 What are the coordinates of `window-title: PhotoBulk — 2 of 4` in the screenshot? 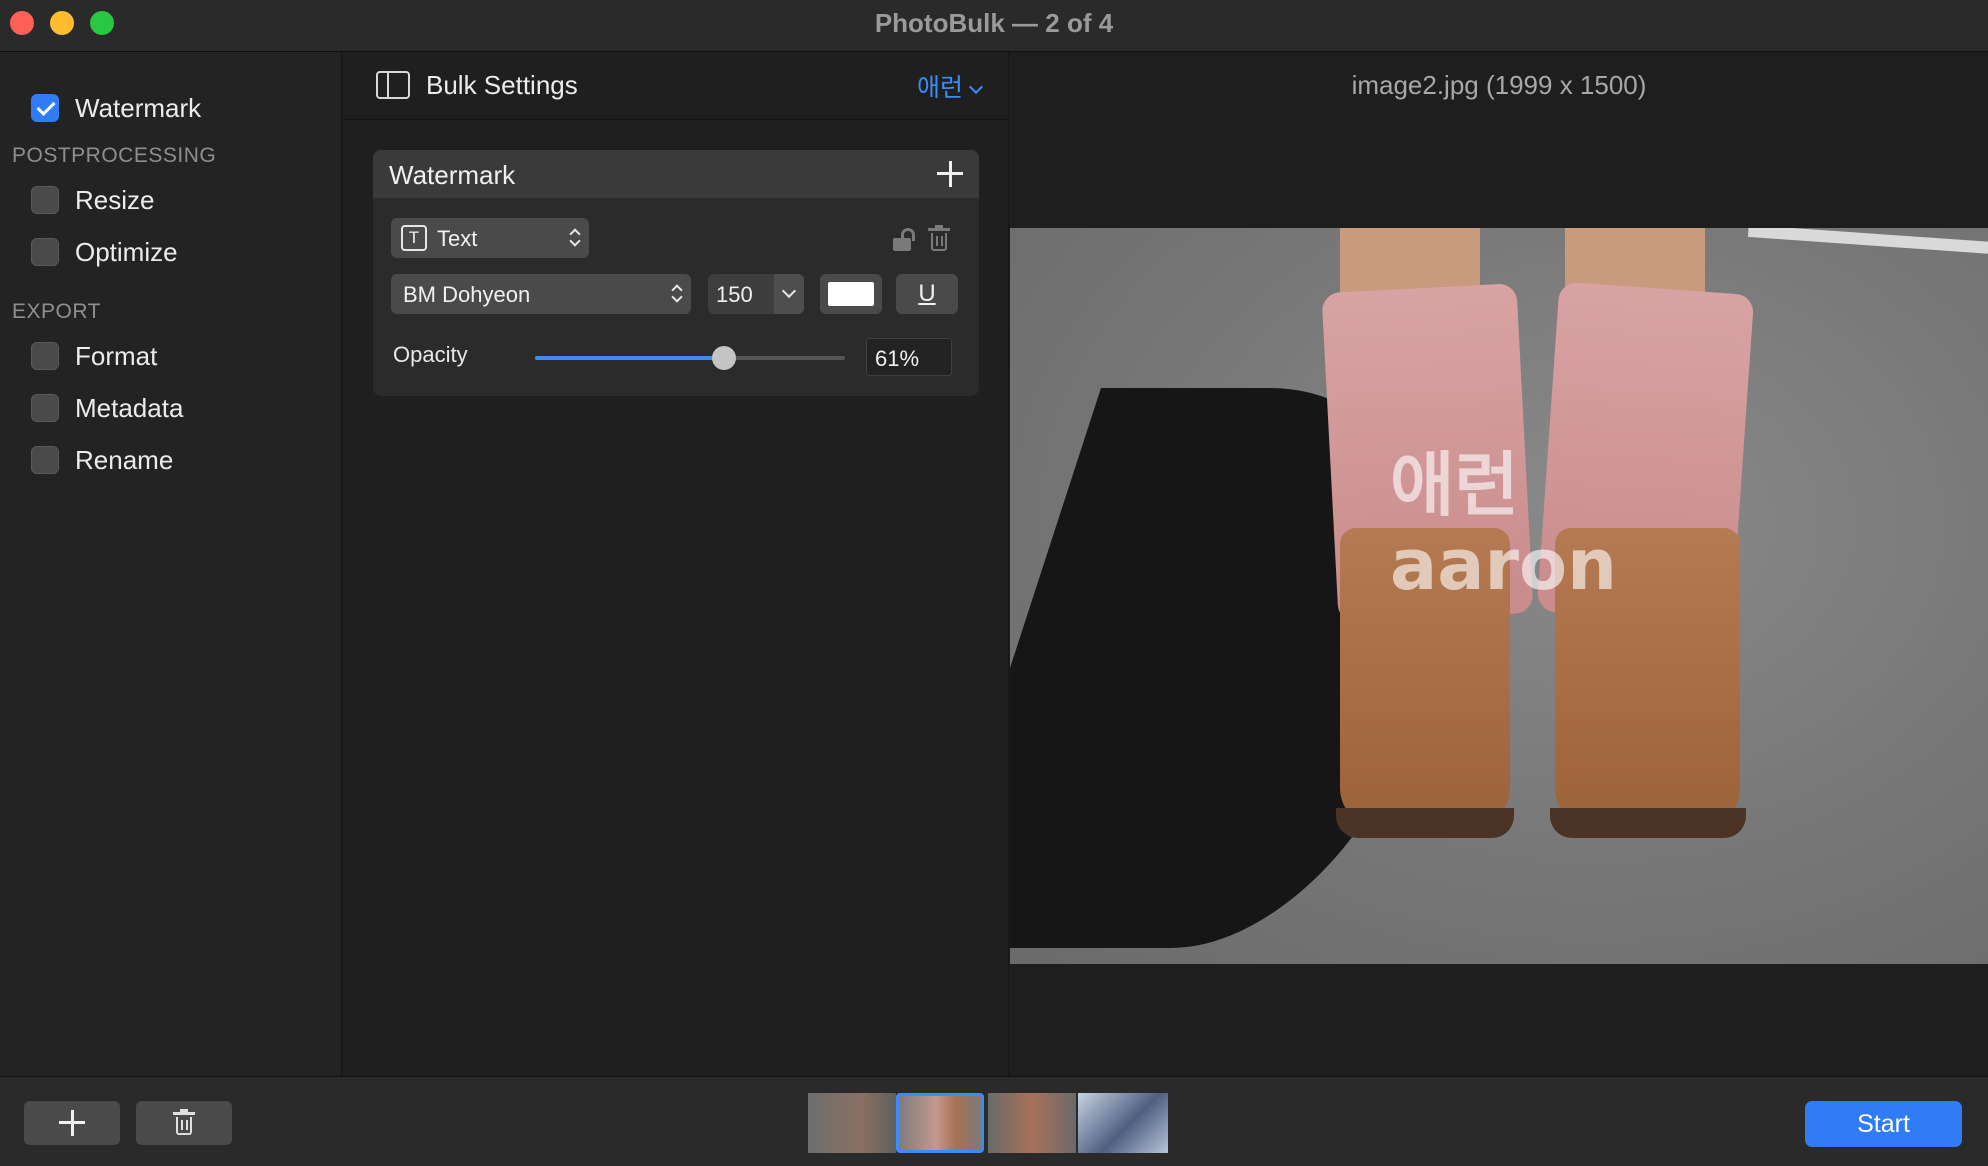 It's located at (994, 23).